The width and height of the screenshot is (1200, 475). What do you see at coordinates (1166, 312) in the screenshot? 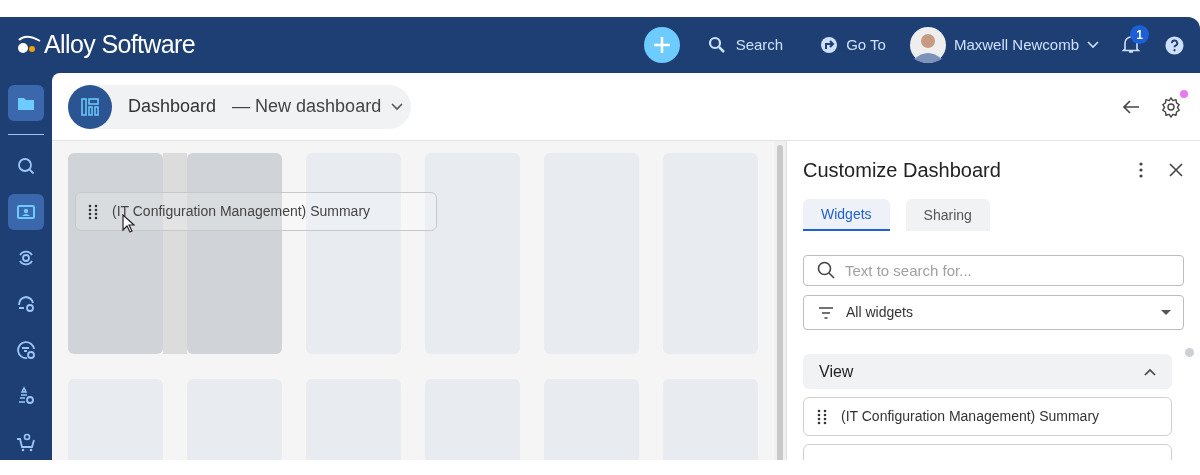
I see `dropdown-arrow-icon` at bounding box center [1166, 312].